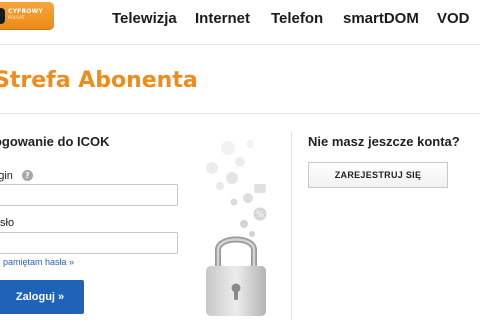 This screenshot has width=480, height=320. Describe the element at coordinates (55, 141) in the screenshot. I see `login-section-title: Logowanie do ICOK` at that location.